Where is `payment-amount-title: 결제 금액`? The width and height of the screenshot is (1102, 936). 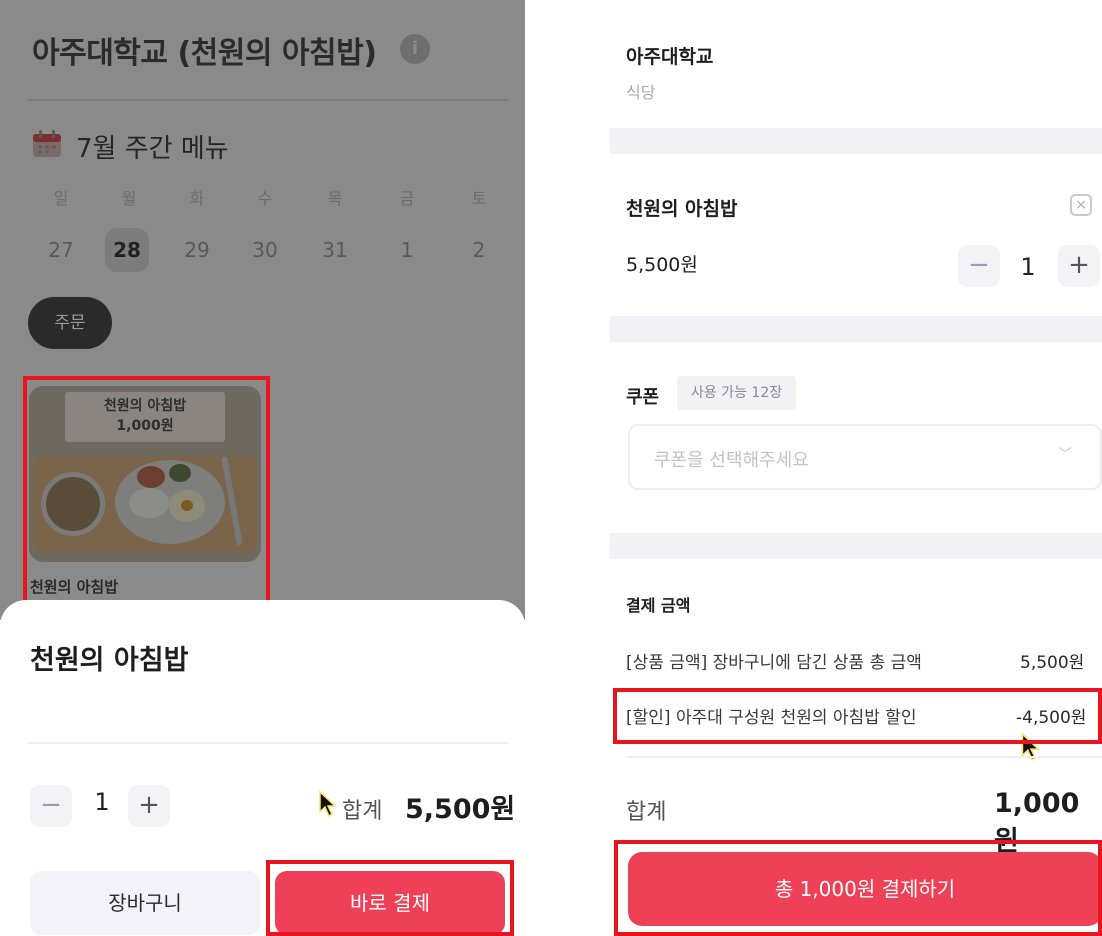
payment-amount-title: 결제 금액 is located at coordinates (658, 605).